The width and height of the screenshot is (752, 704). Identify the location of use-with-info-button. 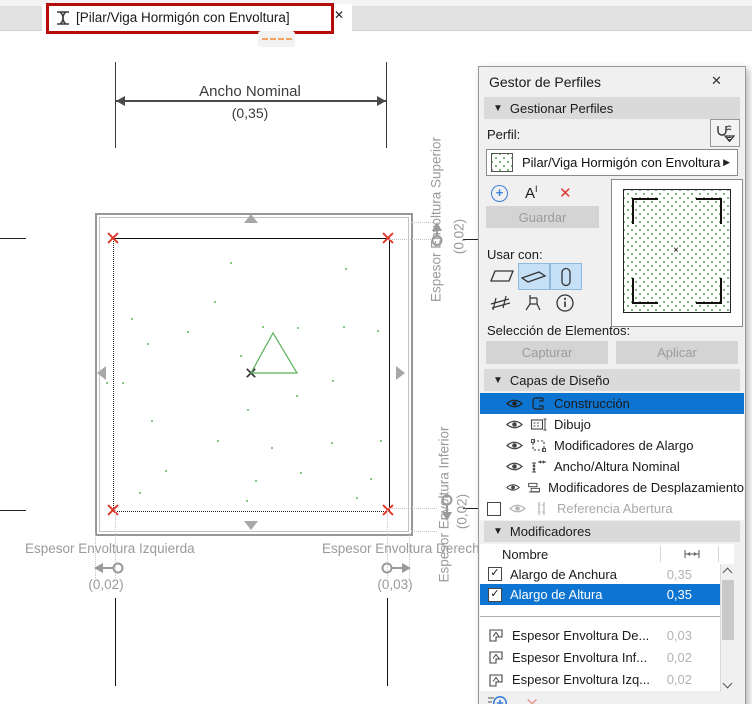
(565, 302).